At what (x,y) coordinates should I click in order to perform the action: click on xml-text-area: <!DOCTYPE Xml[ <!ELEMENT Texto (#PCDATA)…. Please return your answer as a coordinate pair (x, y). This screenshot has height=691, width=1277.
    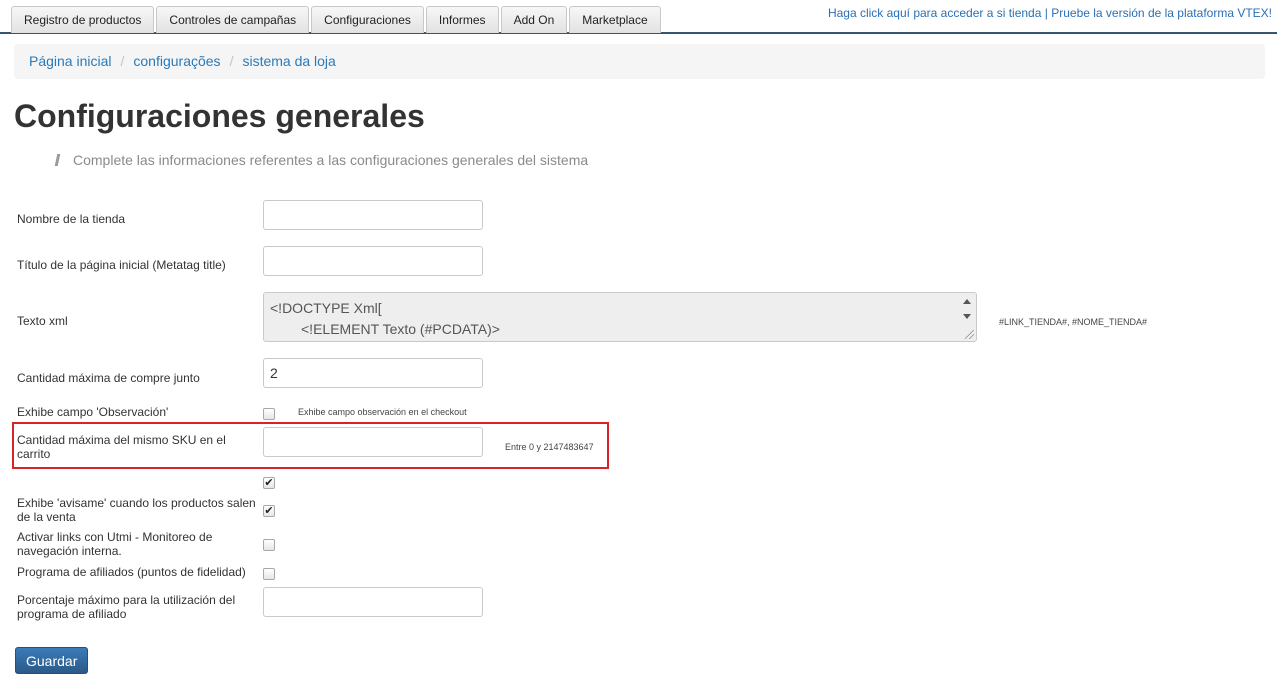
    Looking at the image, I should click on (620, 317).